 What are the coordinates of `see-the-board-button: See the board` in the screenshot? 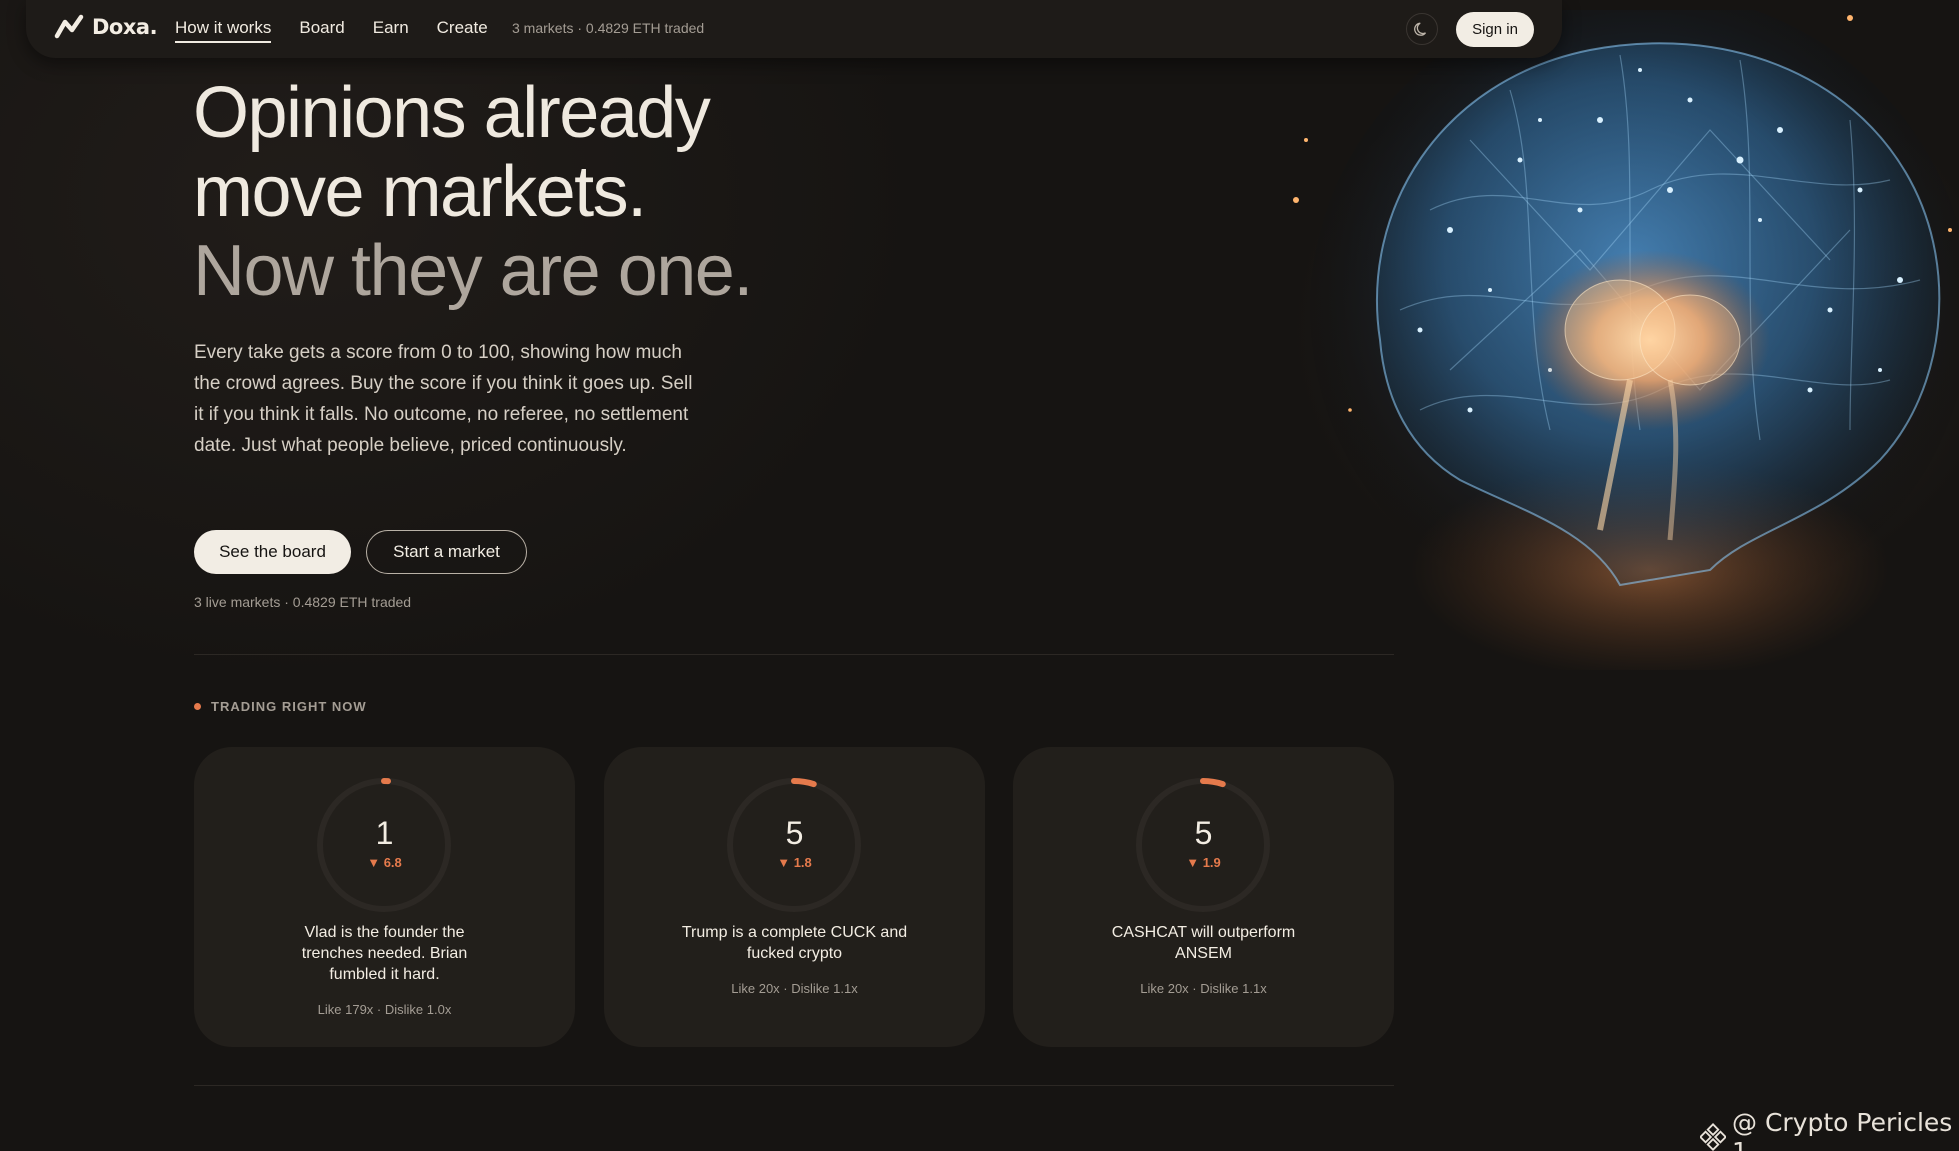 It's located at (272, 552).